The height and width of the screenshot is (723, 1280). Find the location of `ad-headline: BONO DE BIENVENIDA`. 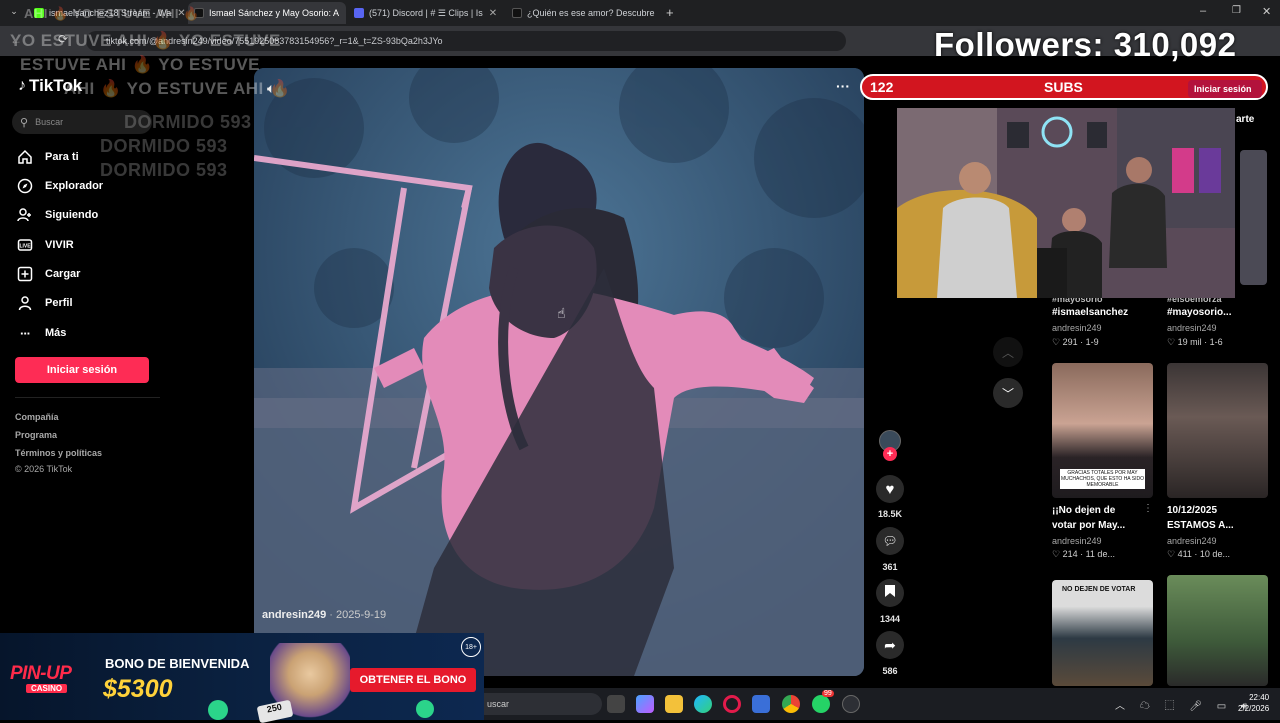

ad-headline: BONO DE BIENVENIDA is located at coordinates (177, 663).